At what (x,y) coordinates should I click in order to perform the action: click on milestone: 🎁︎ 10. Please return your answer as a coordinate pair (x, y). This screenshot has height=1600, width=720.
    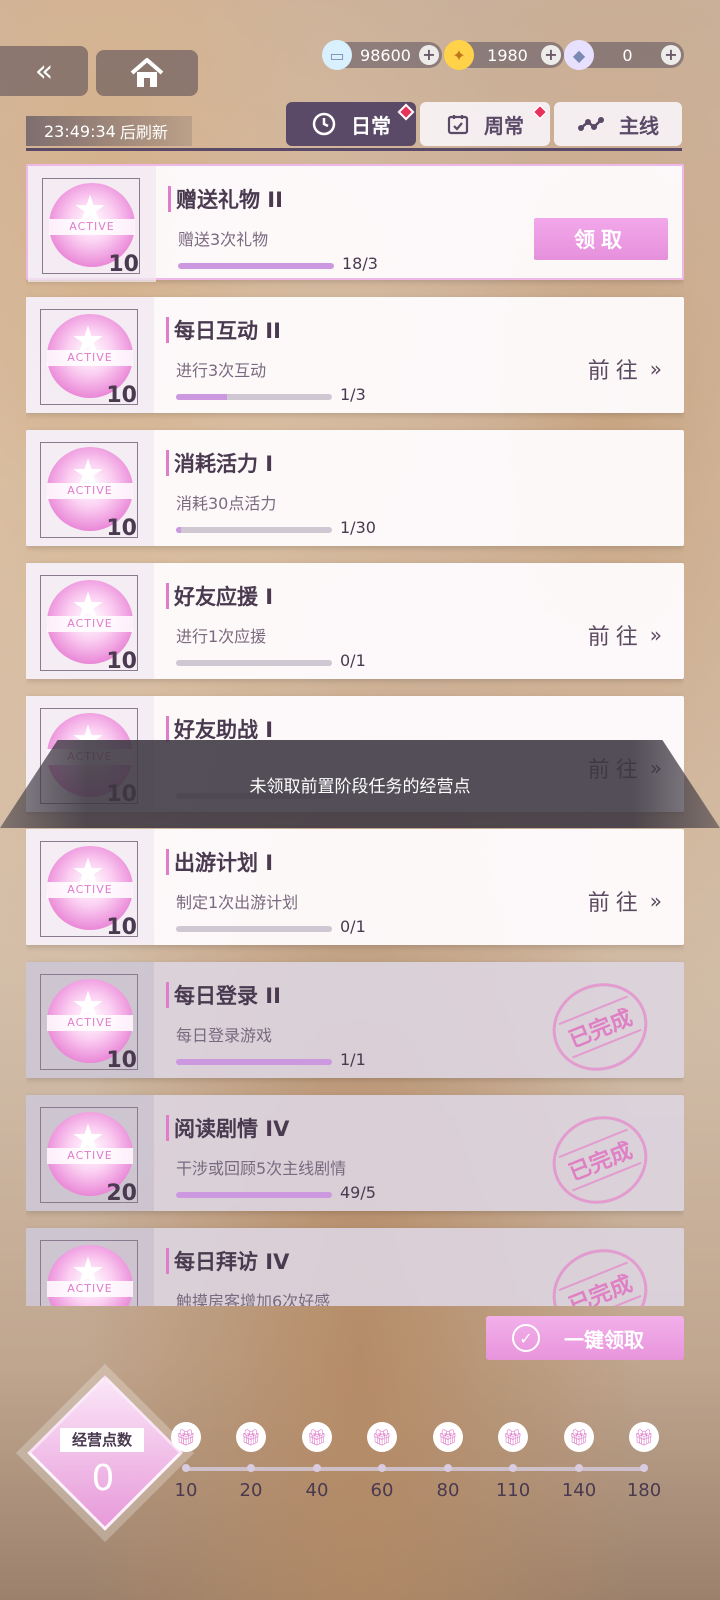
    Looking at the image, I should click on (186, 1461).